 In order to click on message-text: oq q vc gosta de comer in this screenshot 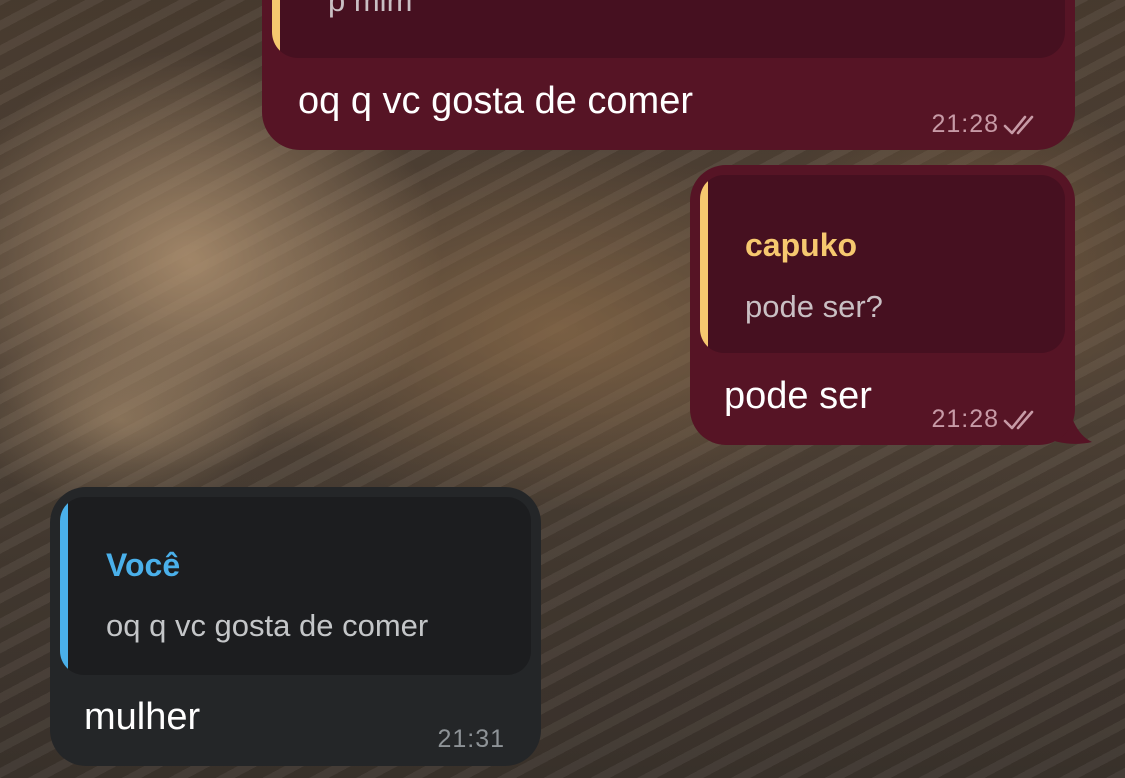, I will do `click(495, 101)`.